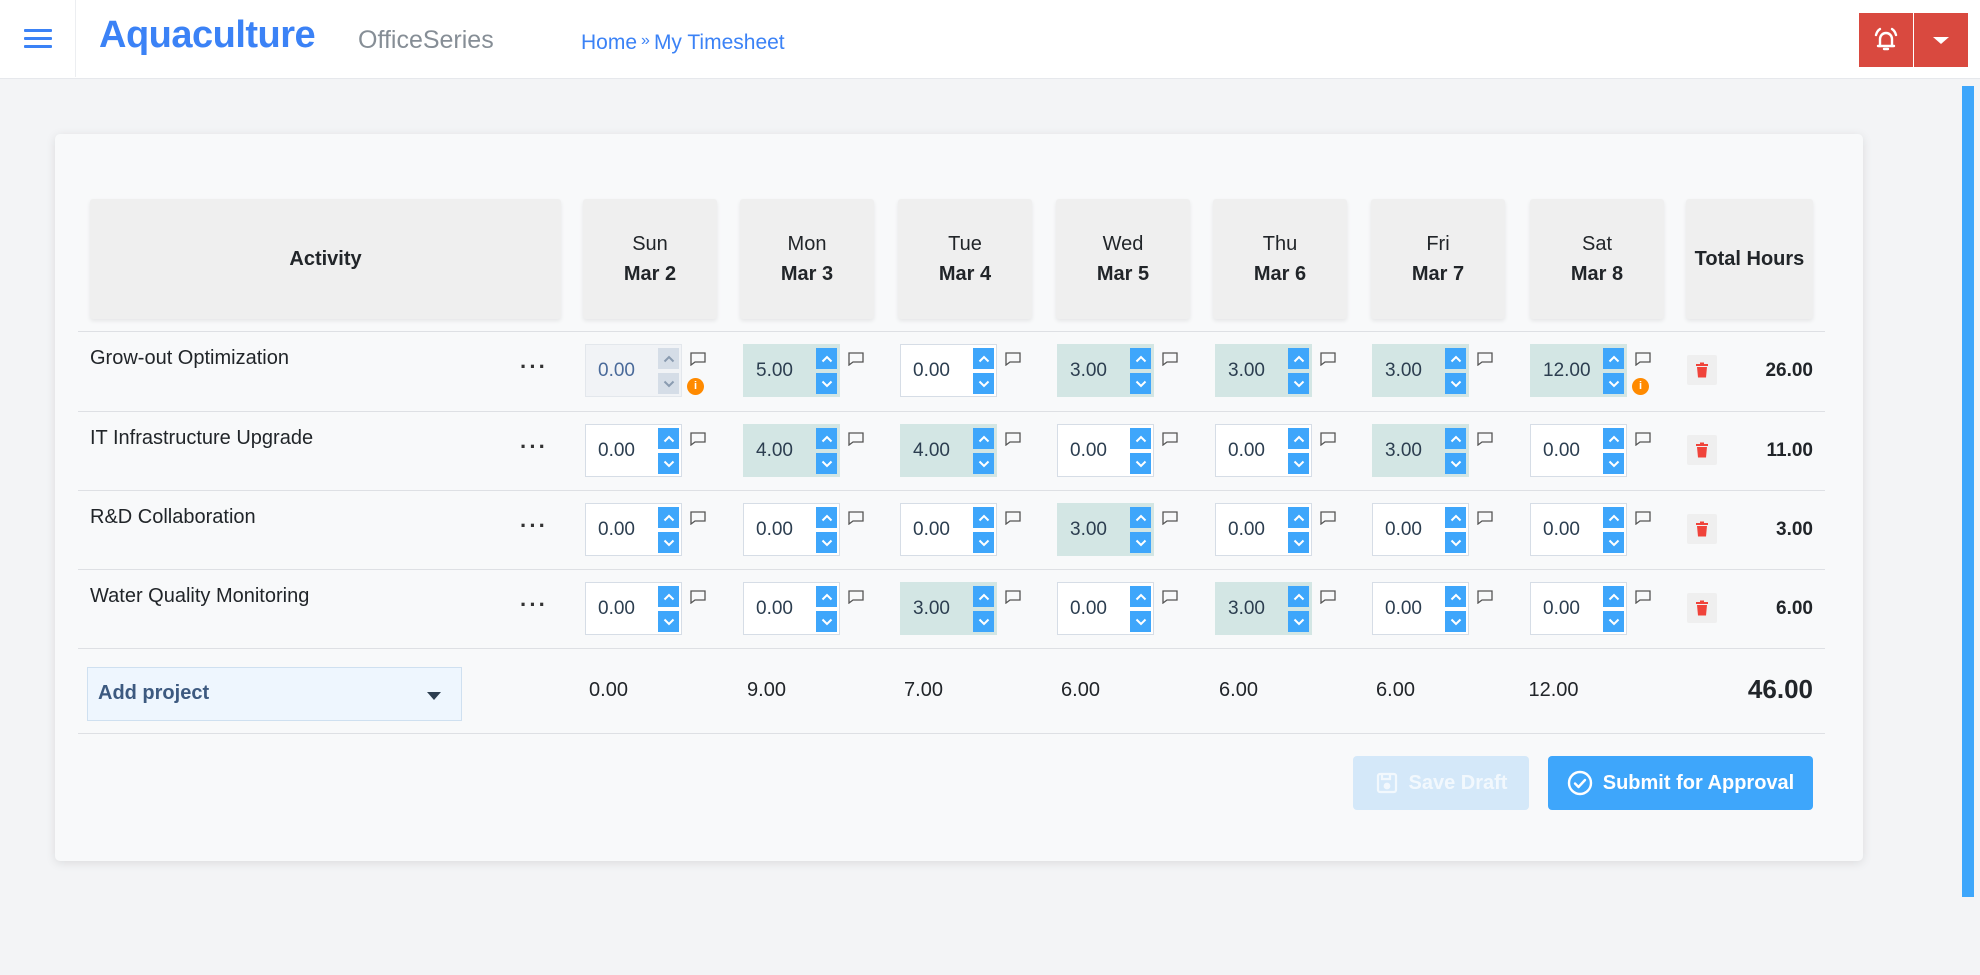 Image resolution: width=1980 pixels, height=975 pixels. Describe the element at coordinates (38, 39) in the screenshot. I see `hamburger-menu-icon` at that location.